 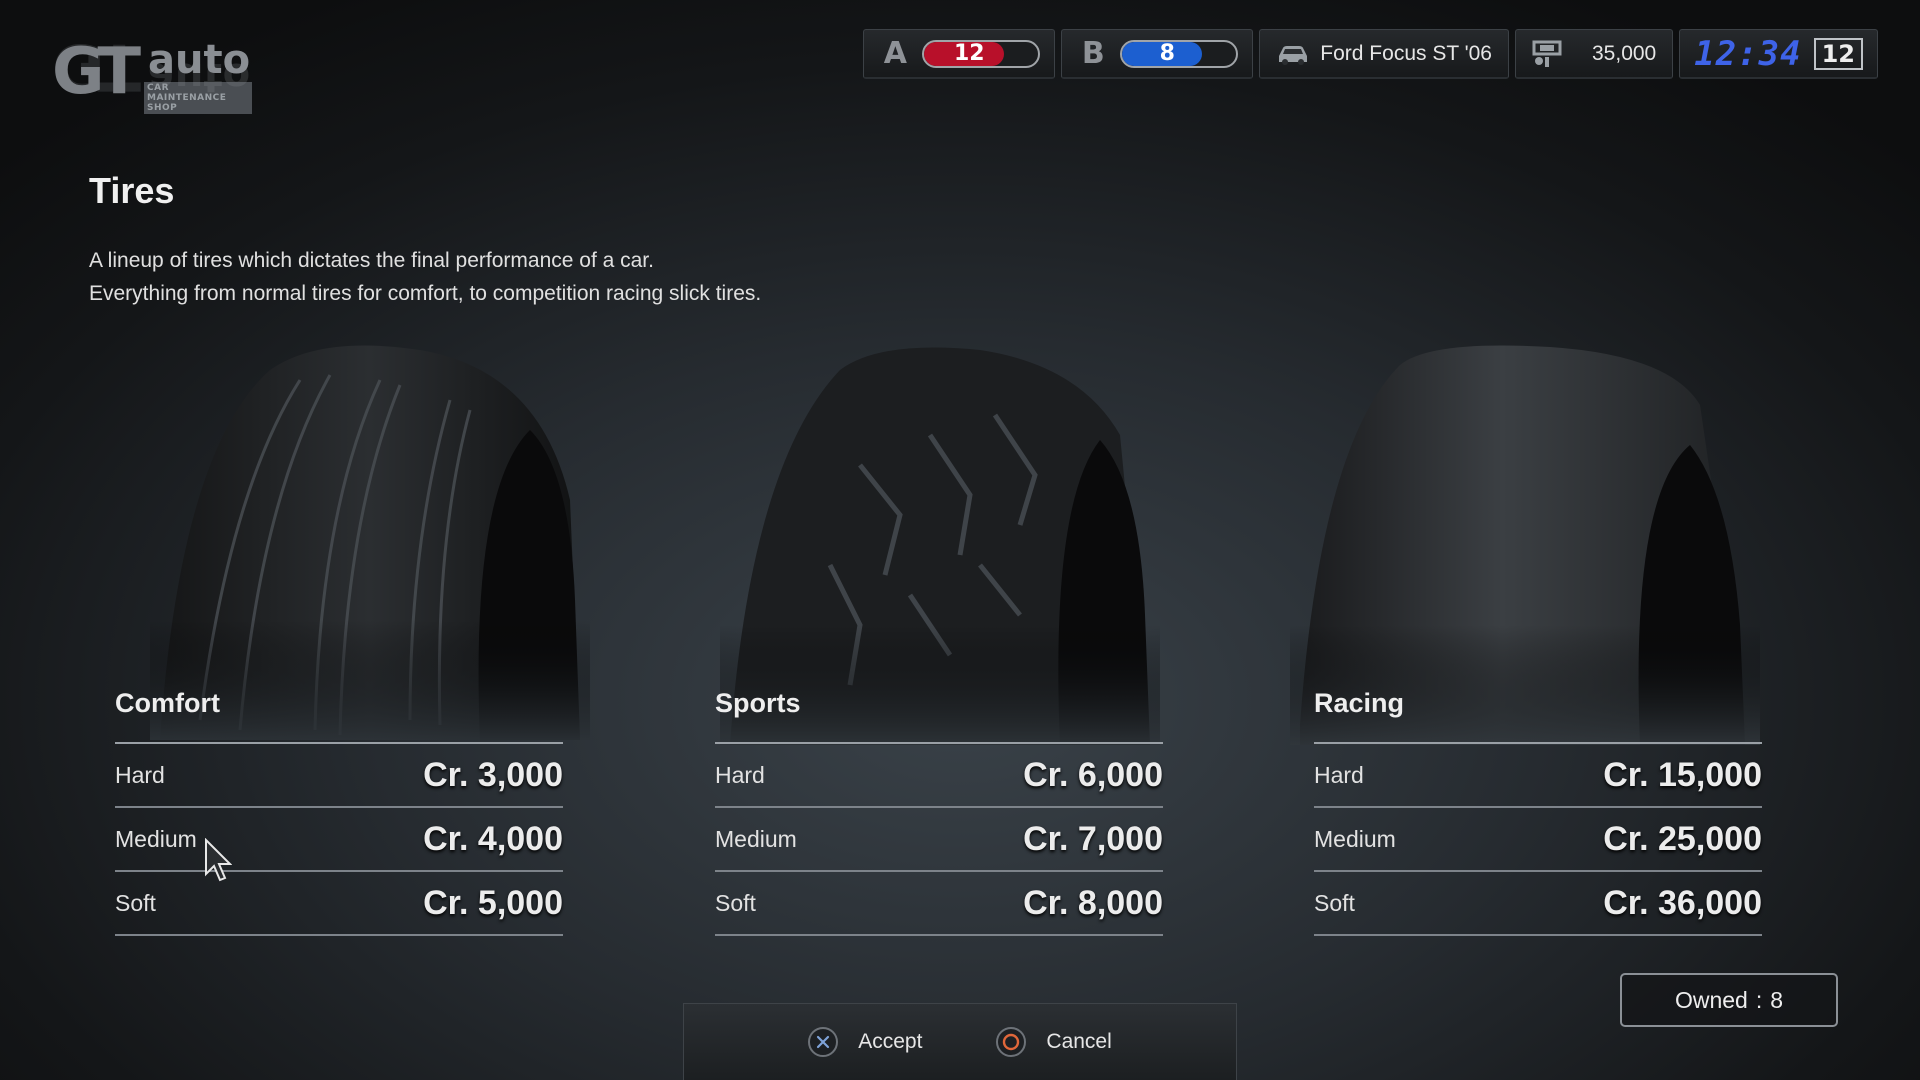 What do you see at coordinates (1711, 999) in the screenshot?
I see `owned-label: Owned` at bounding box center [1711, 999].